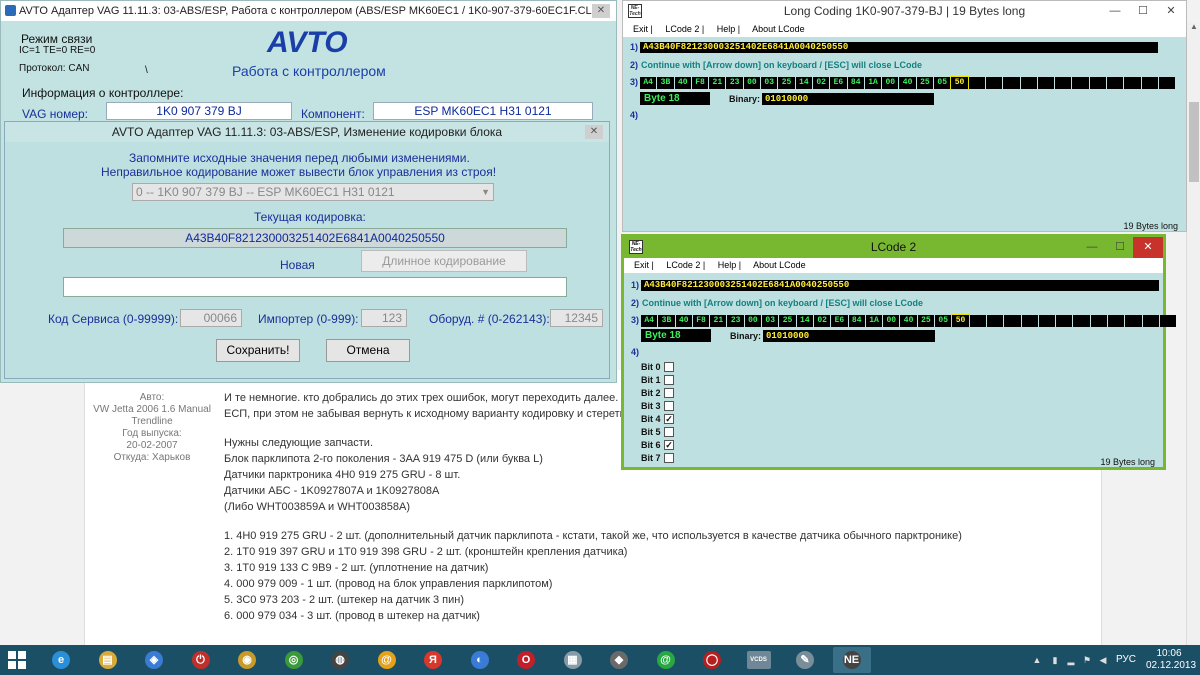 This screenshot has width=1200, height=675. I want to click on taskbar-app-vcds: VCDS, so click(759, 660).